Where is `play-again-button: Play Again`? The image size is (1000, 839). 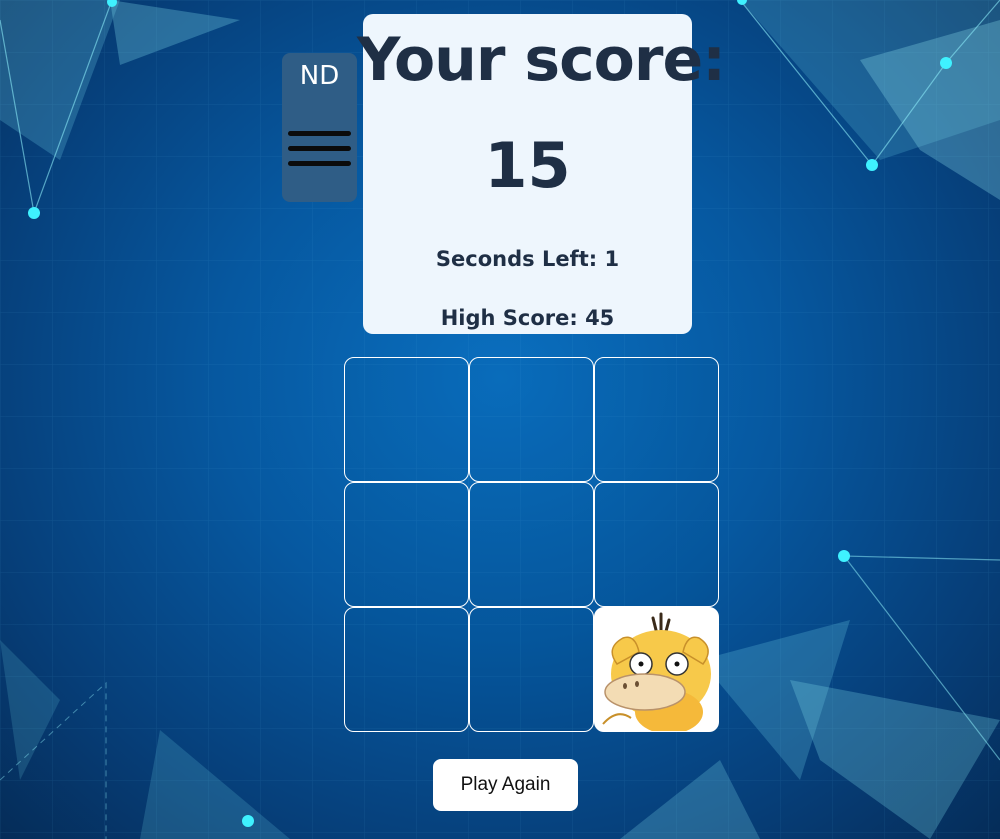 play-again-button: Play Again is located at coordinates (505, 785).